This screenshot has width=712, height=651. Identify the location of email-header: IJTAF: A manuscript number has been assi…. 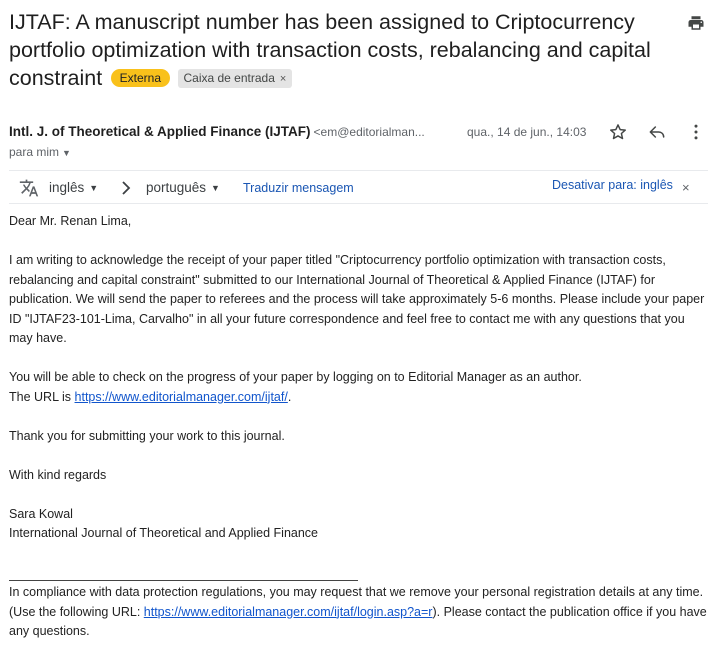
(339, 50).